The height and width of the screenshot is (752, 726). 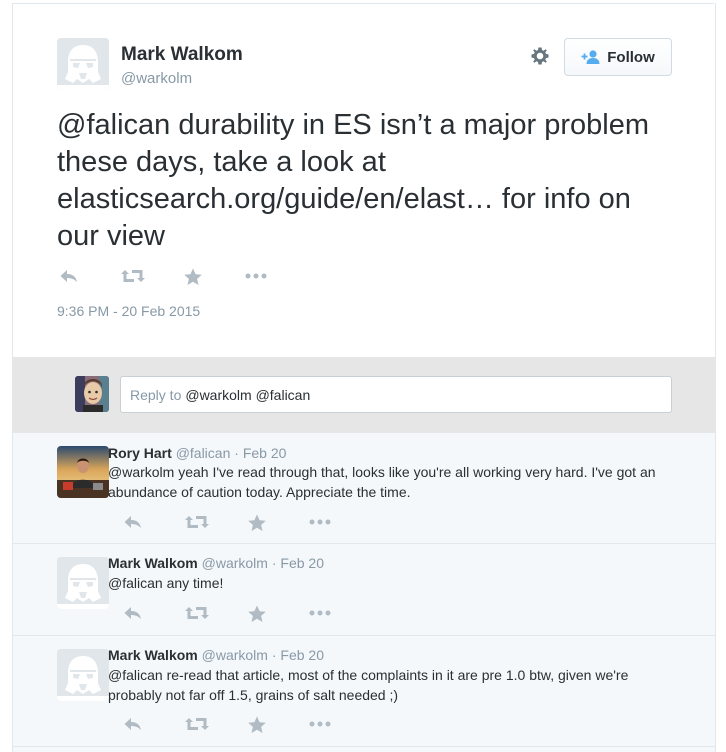 I want to click on card-right-border, so click(x=715, y=377).